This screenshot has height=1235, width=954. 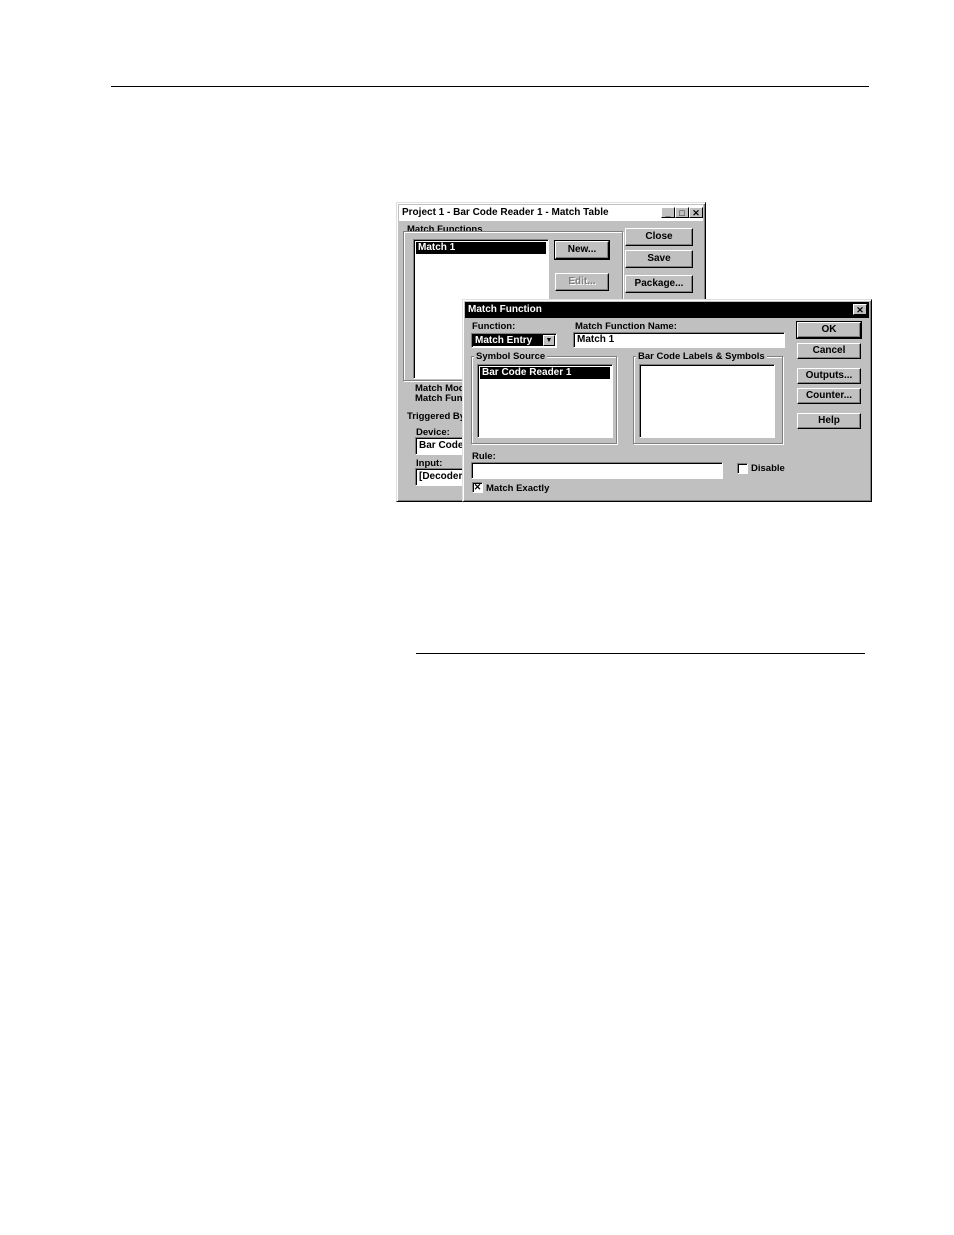 What do you see at coordinates (668, 212) in the screenshot?
I see `minimize-button: _` at bounding box center [668, 212].